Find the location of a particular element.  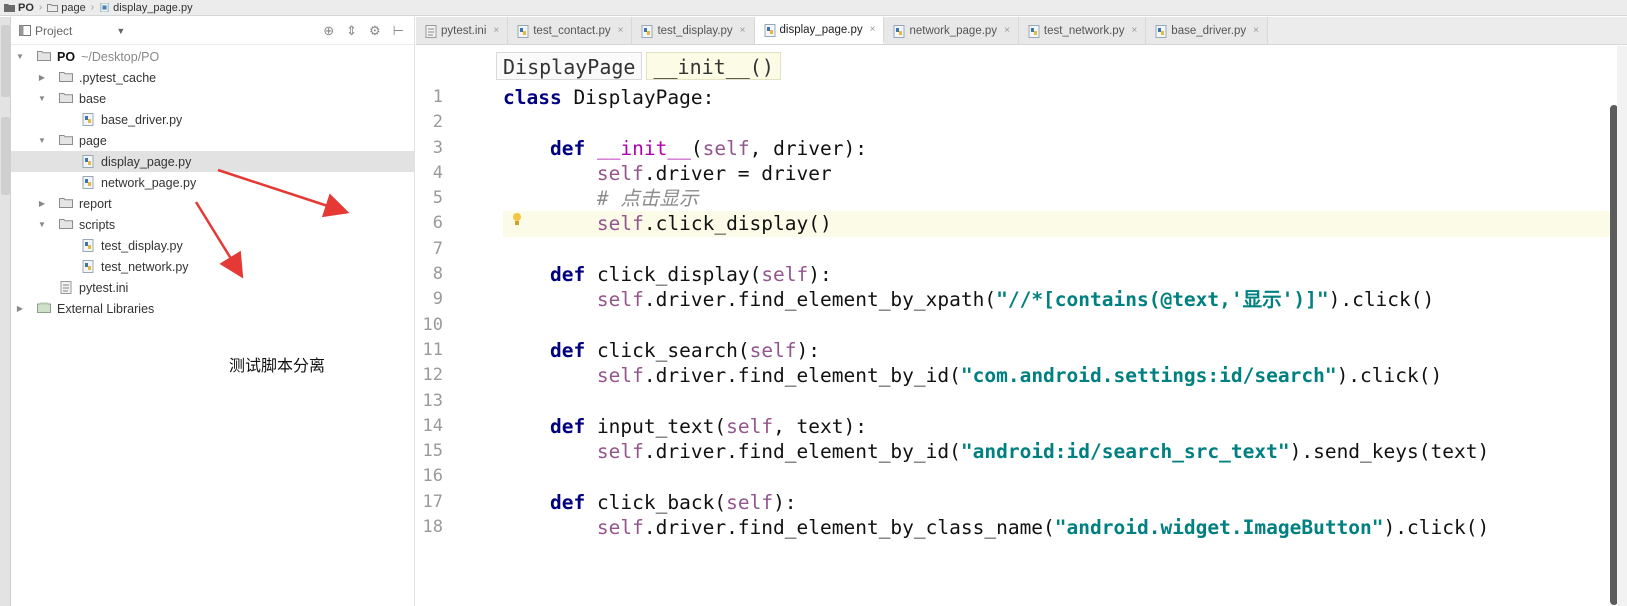

tree-item: network_page.py is located at coordinates (212, 182).